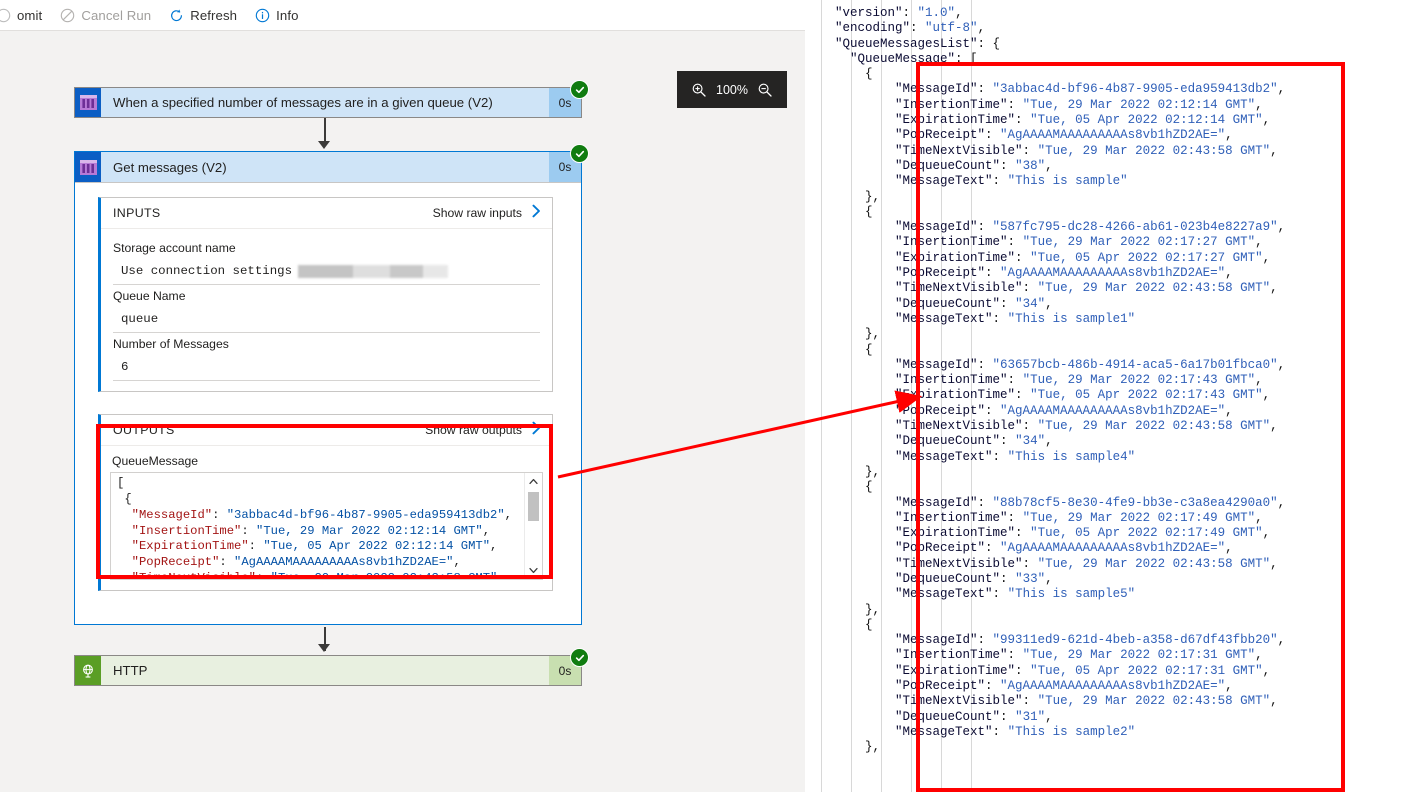 The height and width of the screenshot is (792, 1402). I want to click on outputs-section-header: OUTPUTS Show raw outputs, so click(326, 430).